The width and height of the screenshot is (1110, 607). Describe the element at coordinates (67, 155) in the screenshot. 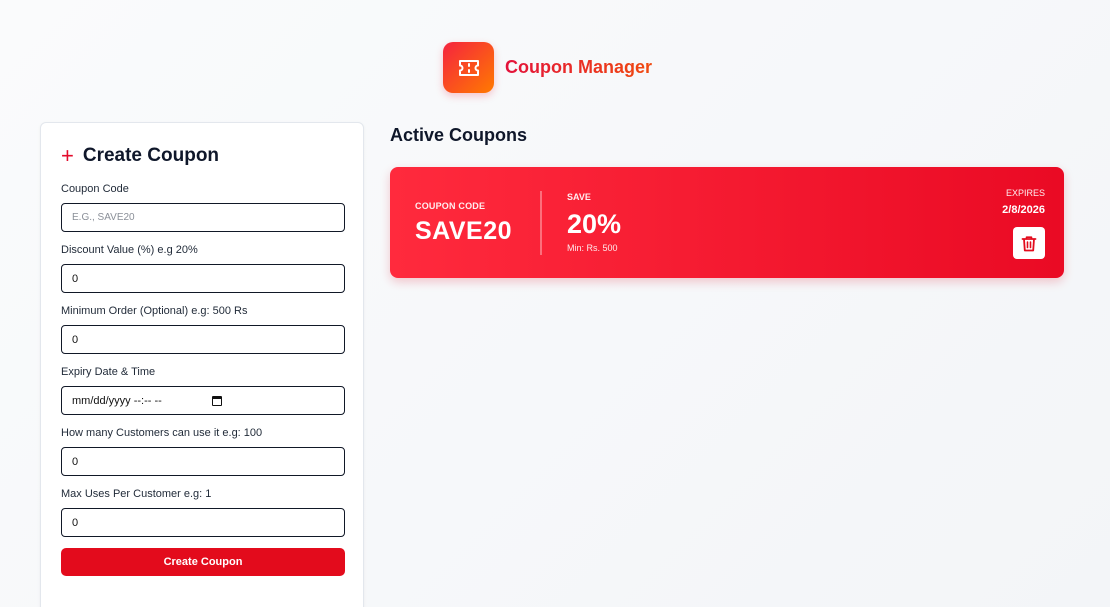

I see `plus-icon: +` at that location.